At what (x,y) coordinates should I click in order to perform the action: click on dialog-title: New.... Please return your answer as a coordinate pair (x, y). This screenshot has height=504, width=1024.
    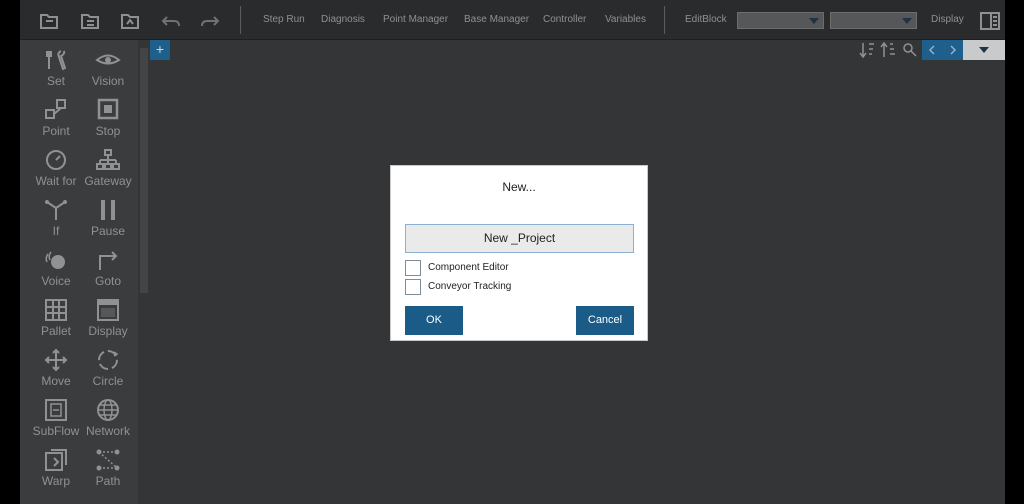
    Looking at the image, I should click on (519, 187).